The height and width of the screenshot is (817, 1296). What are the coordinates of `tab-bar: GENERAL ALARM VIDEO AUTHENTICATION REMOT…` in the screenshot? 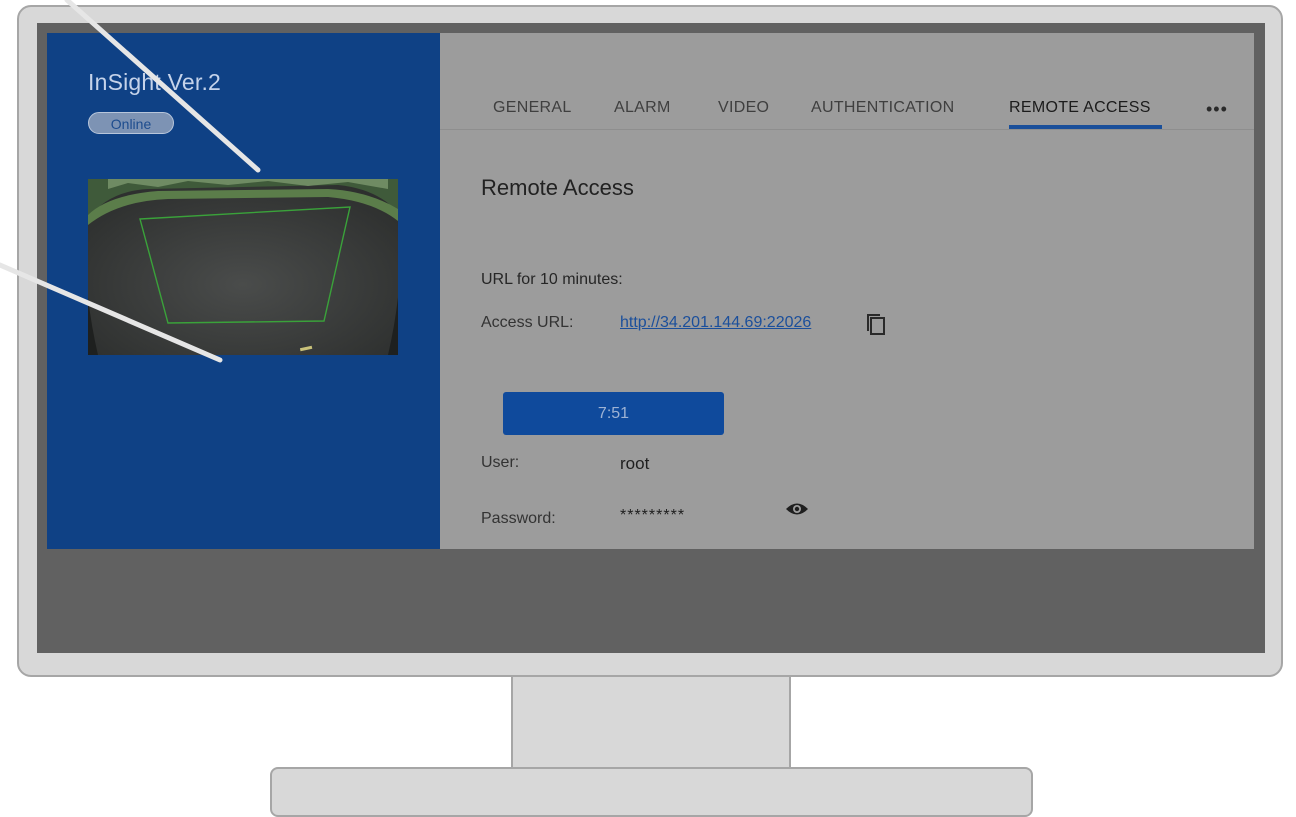 It's located at (847, 81).